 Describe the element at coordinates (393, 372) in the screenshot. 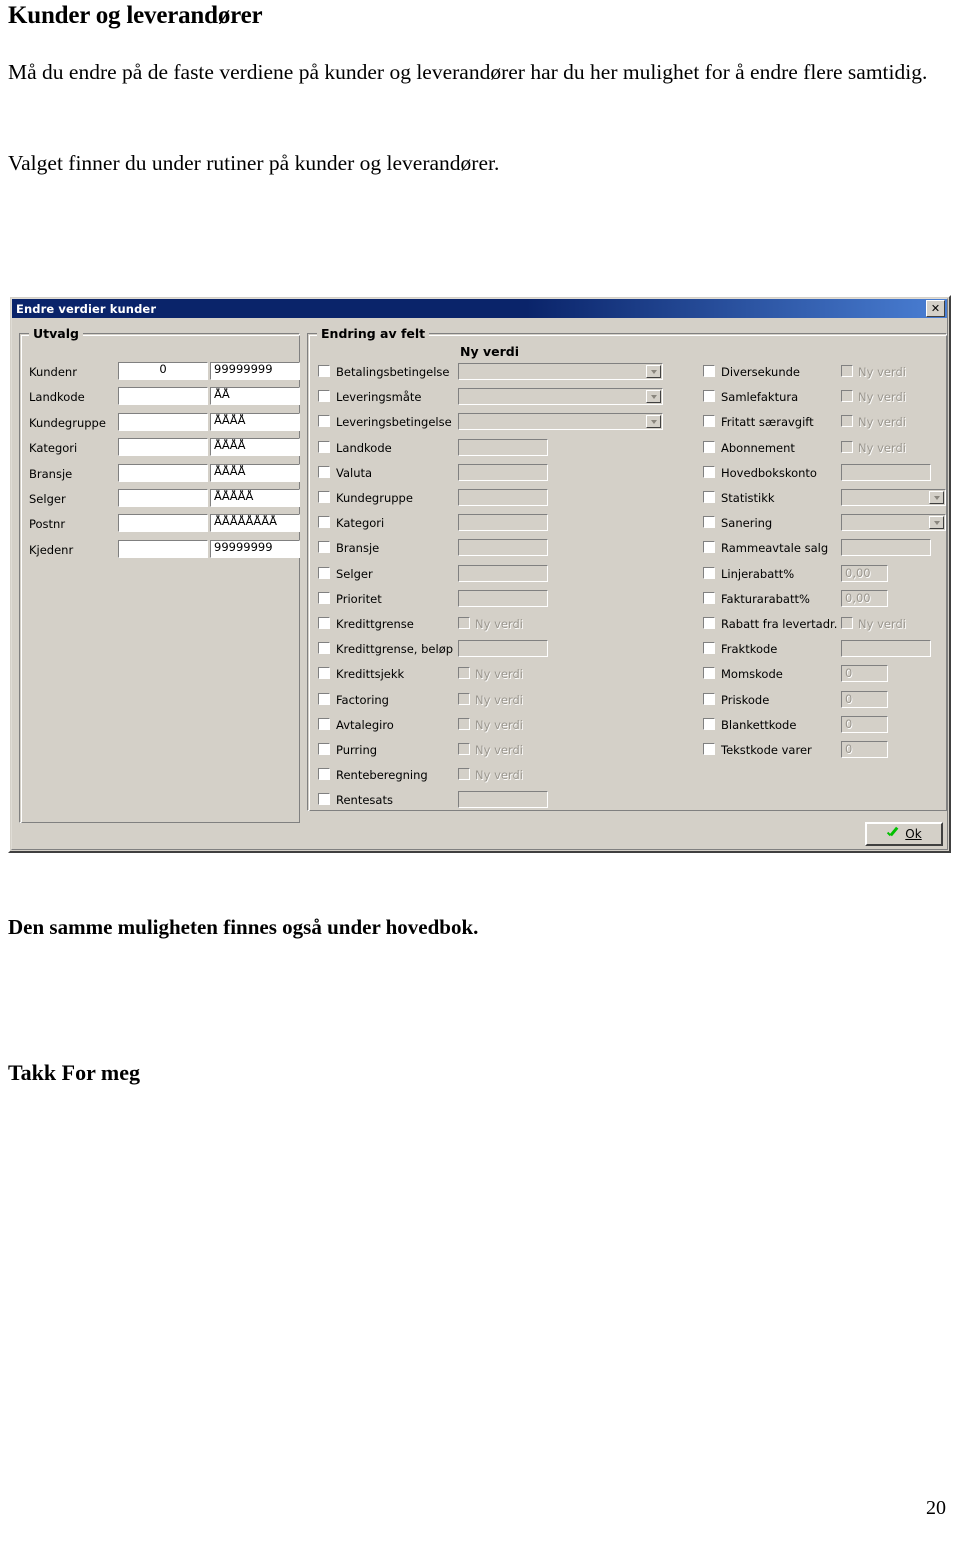

I see `field-label: Betalingsbetingelse` at that location.